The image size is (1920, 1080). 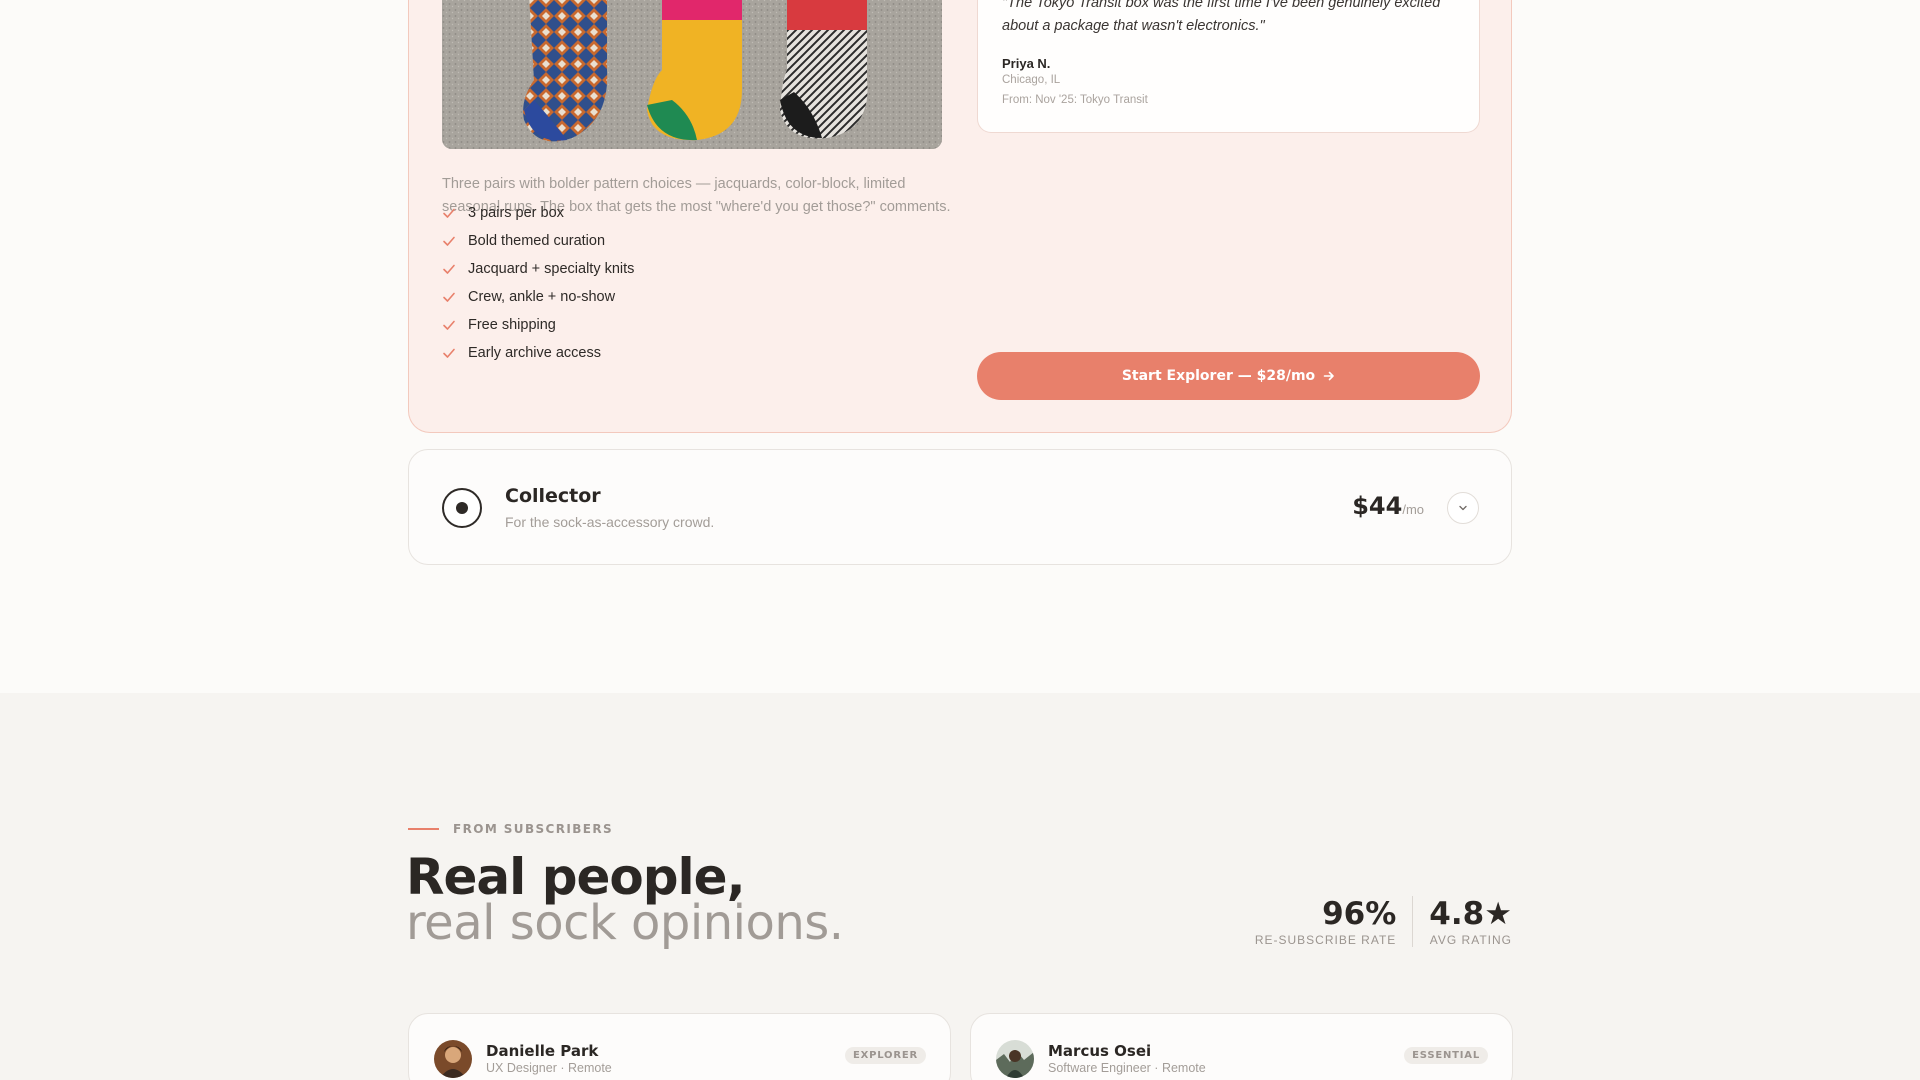 What do you see at coordinates (533, 829) in the screenshot?
I see `eyebrow-label: FROM SUBSCRIBERS` at bounding box center [533, 829].